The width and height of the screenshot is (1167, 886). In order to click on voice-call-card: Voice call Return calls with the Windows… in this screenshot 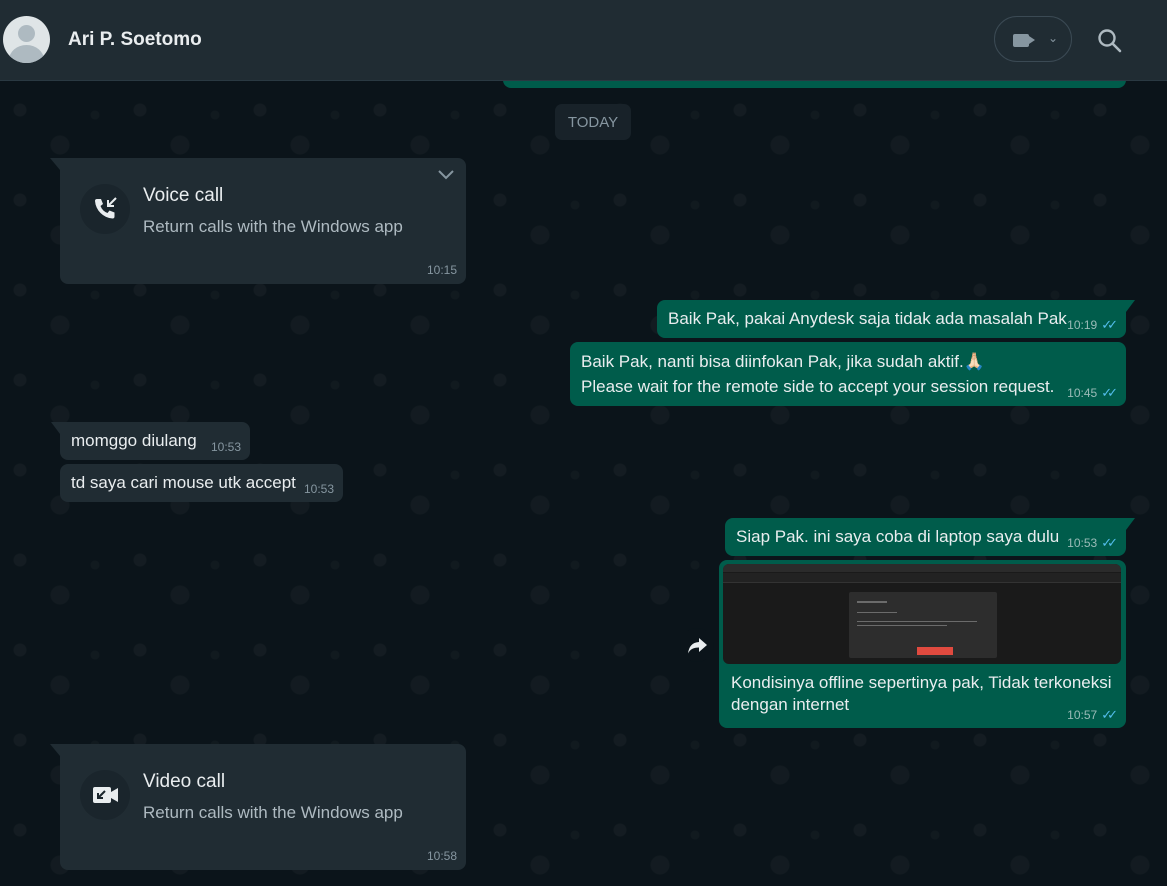, I will do `click(258, 221)`.